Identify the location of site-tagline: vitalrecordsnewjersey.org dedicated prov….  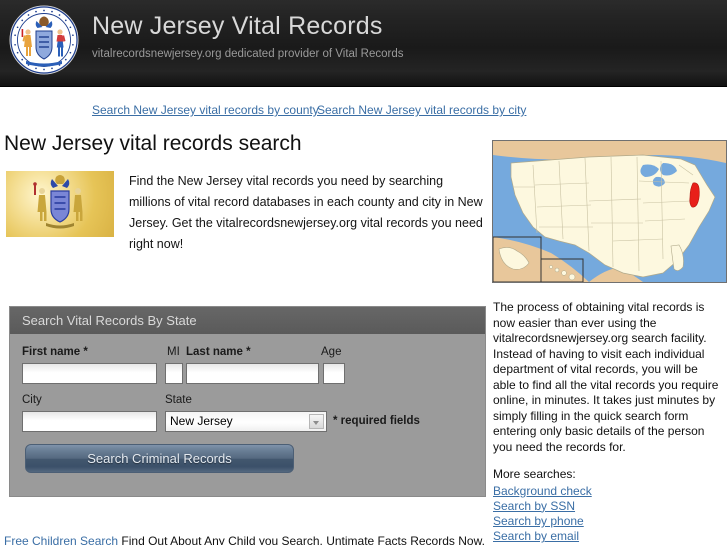
(248, 54).